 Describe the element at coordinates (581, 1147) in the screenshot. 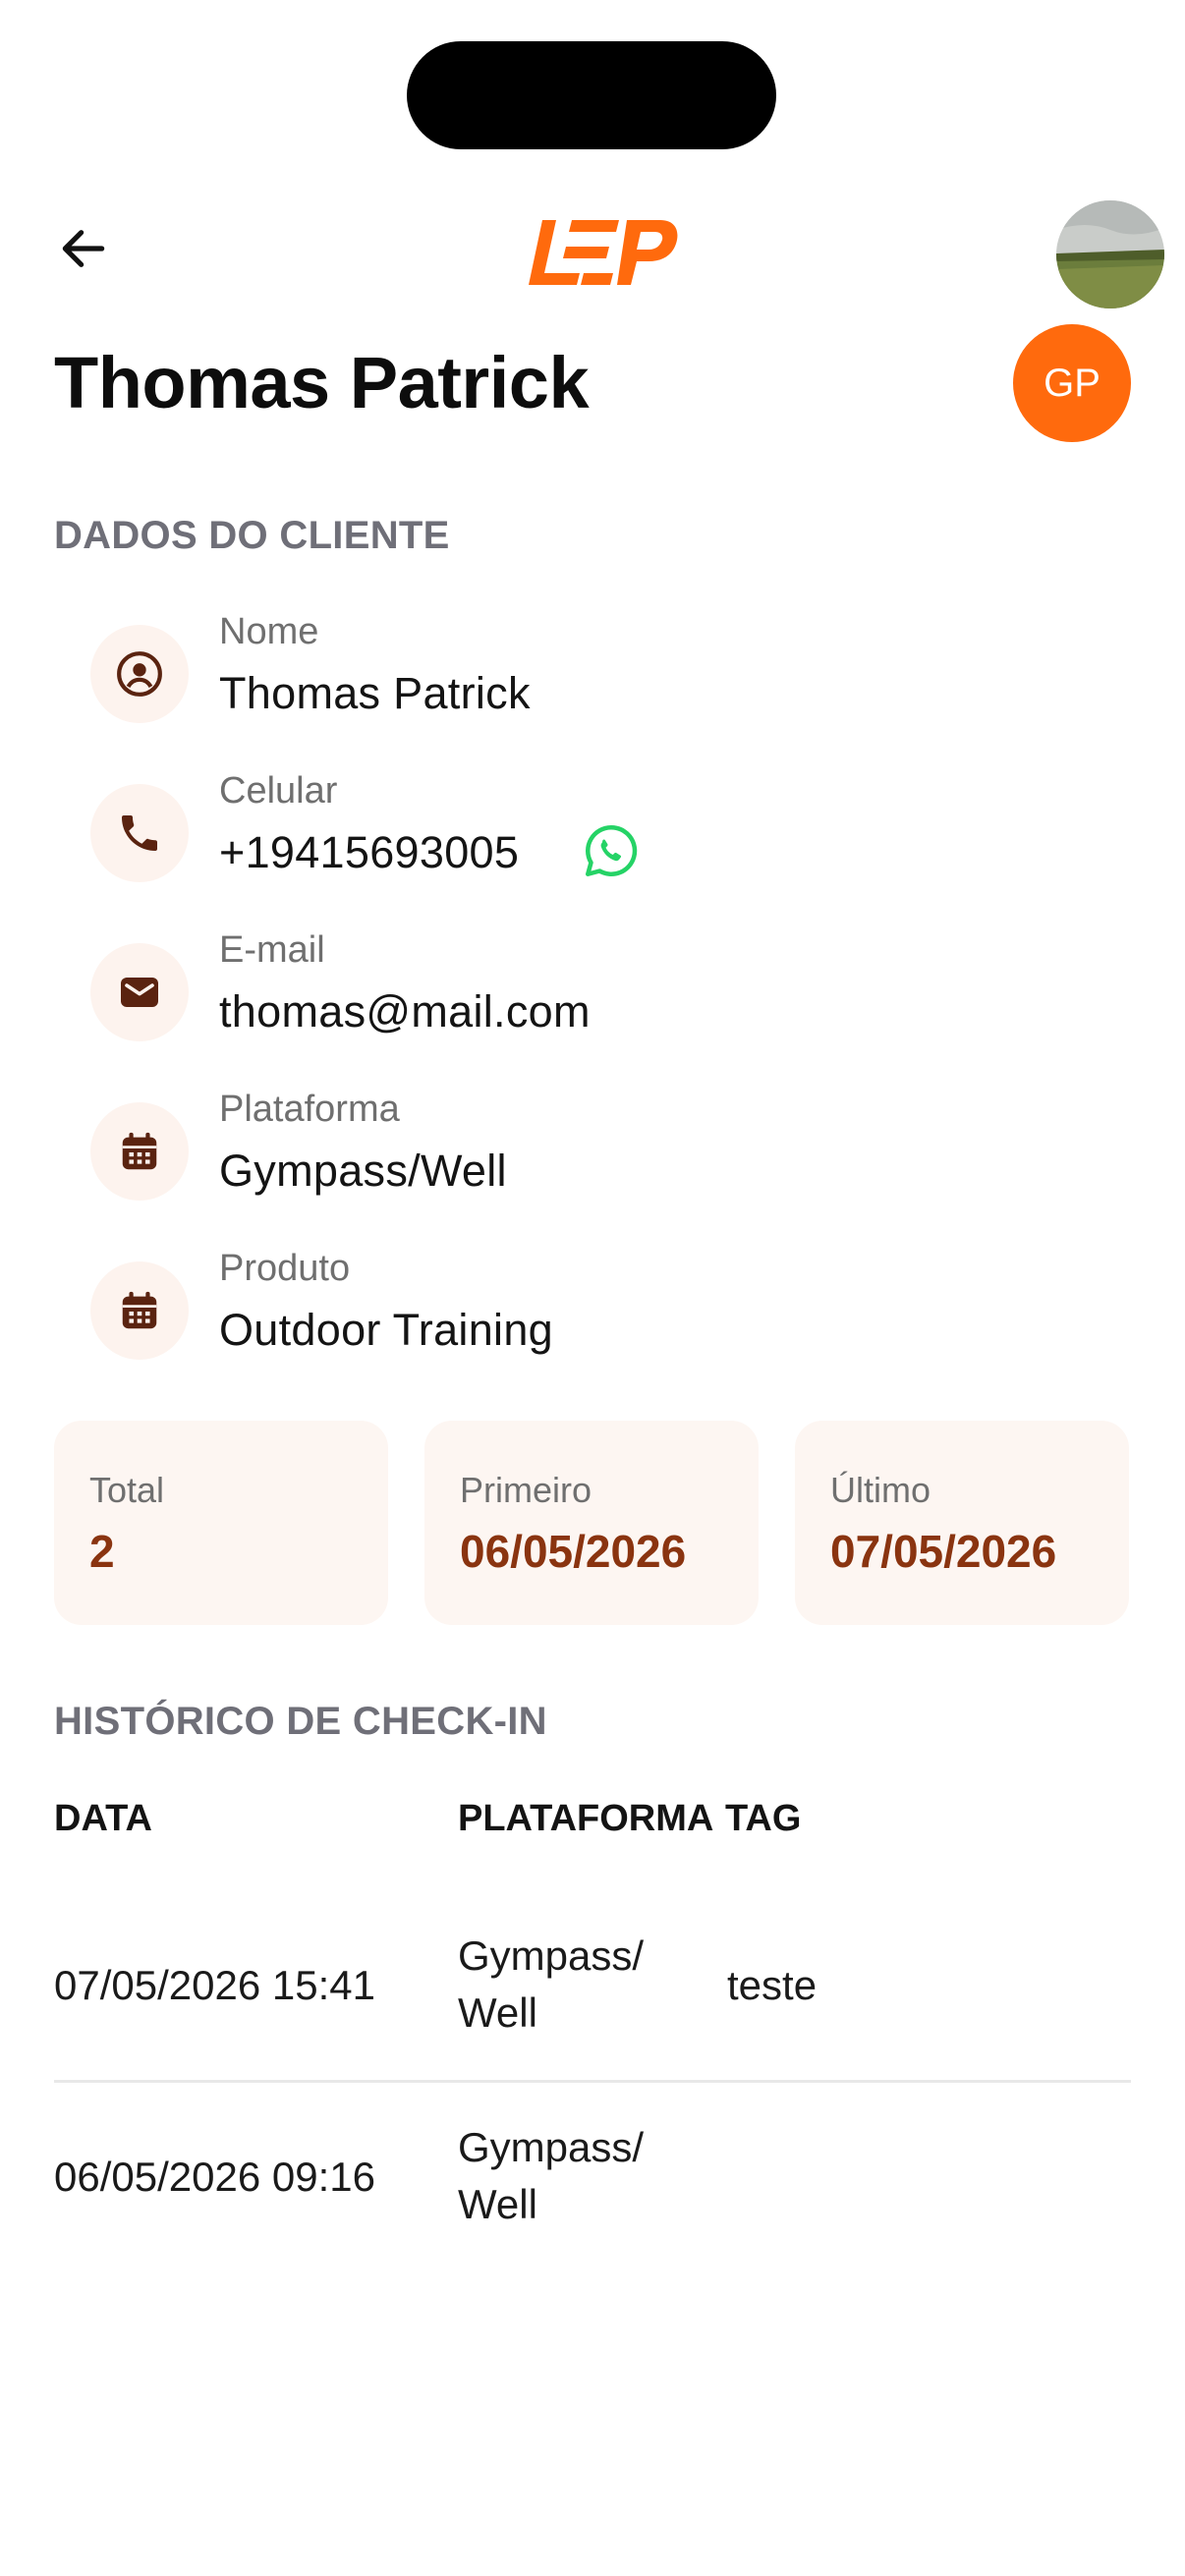

I see `info-row-platform: Plataforma Gympass/Well` at that location.